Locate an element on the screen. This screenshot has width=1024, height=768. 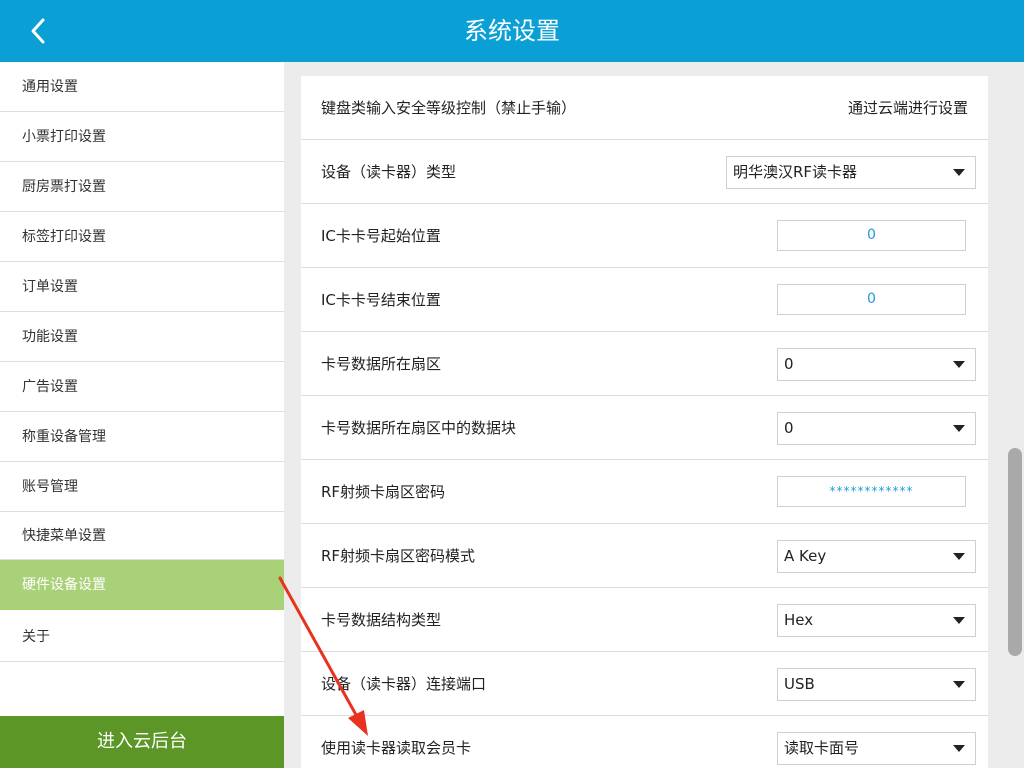
setting-row-sector: 卡号数据所在扇区 0 is located at coordinates (644, 364).